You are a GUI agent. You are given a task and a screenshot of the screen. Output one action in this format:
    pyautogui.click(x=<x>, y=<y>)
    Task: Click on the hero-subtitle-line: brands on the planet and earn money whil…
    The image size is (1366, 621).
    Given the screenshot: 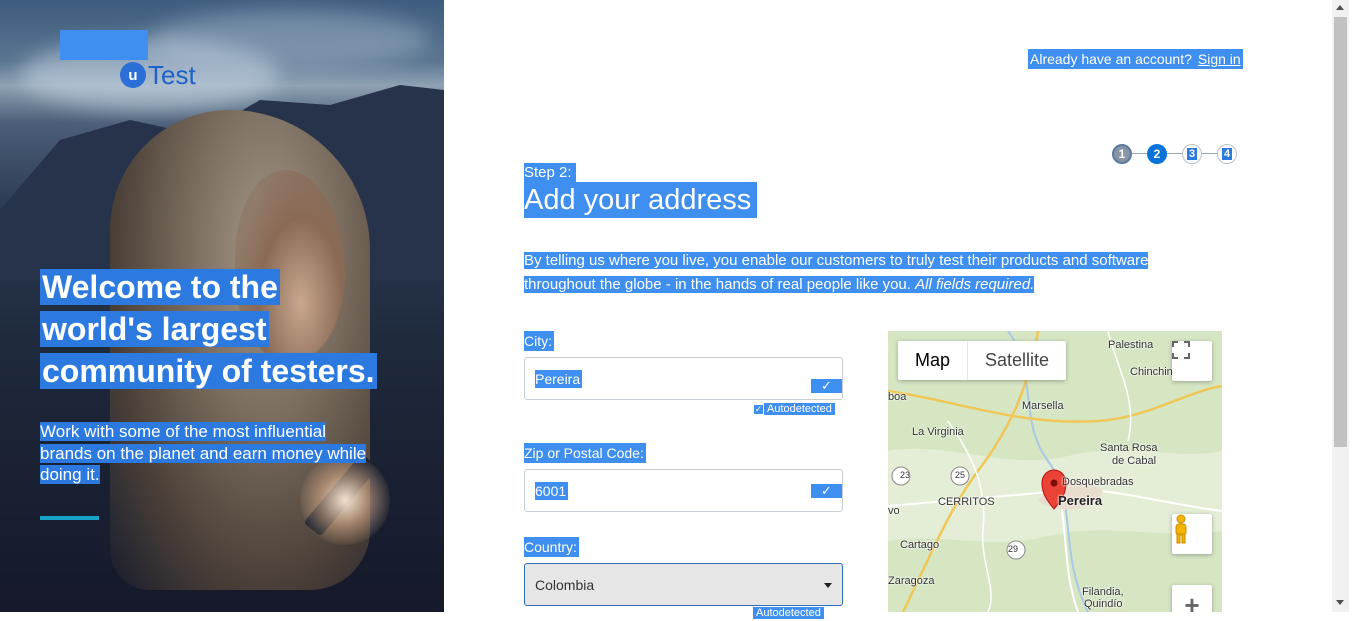 What is the action you would take?
    pyautogui.click(x=203, y=453)
    